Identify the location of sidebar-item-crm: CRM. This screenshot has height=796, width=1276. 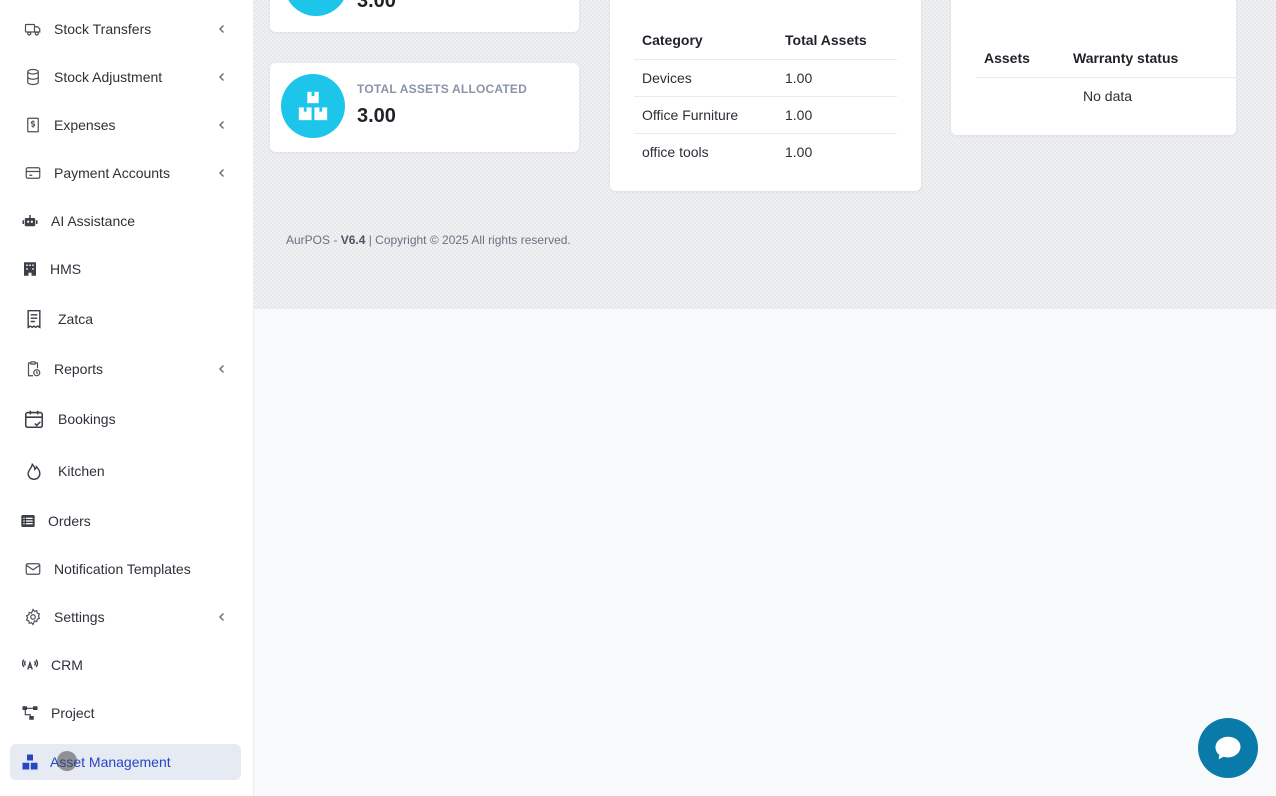
(125, 665).